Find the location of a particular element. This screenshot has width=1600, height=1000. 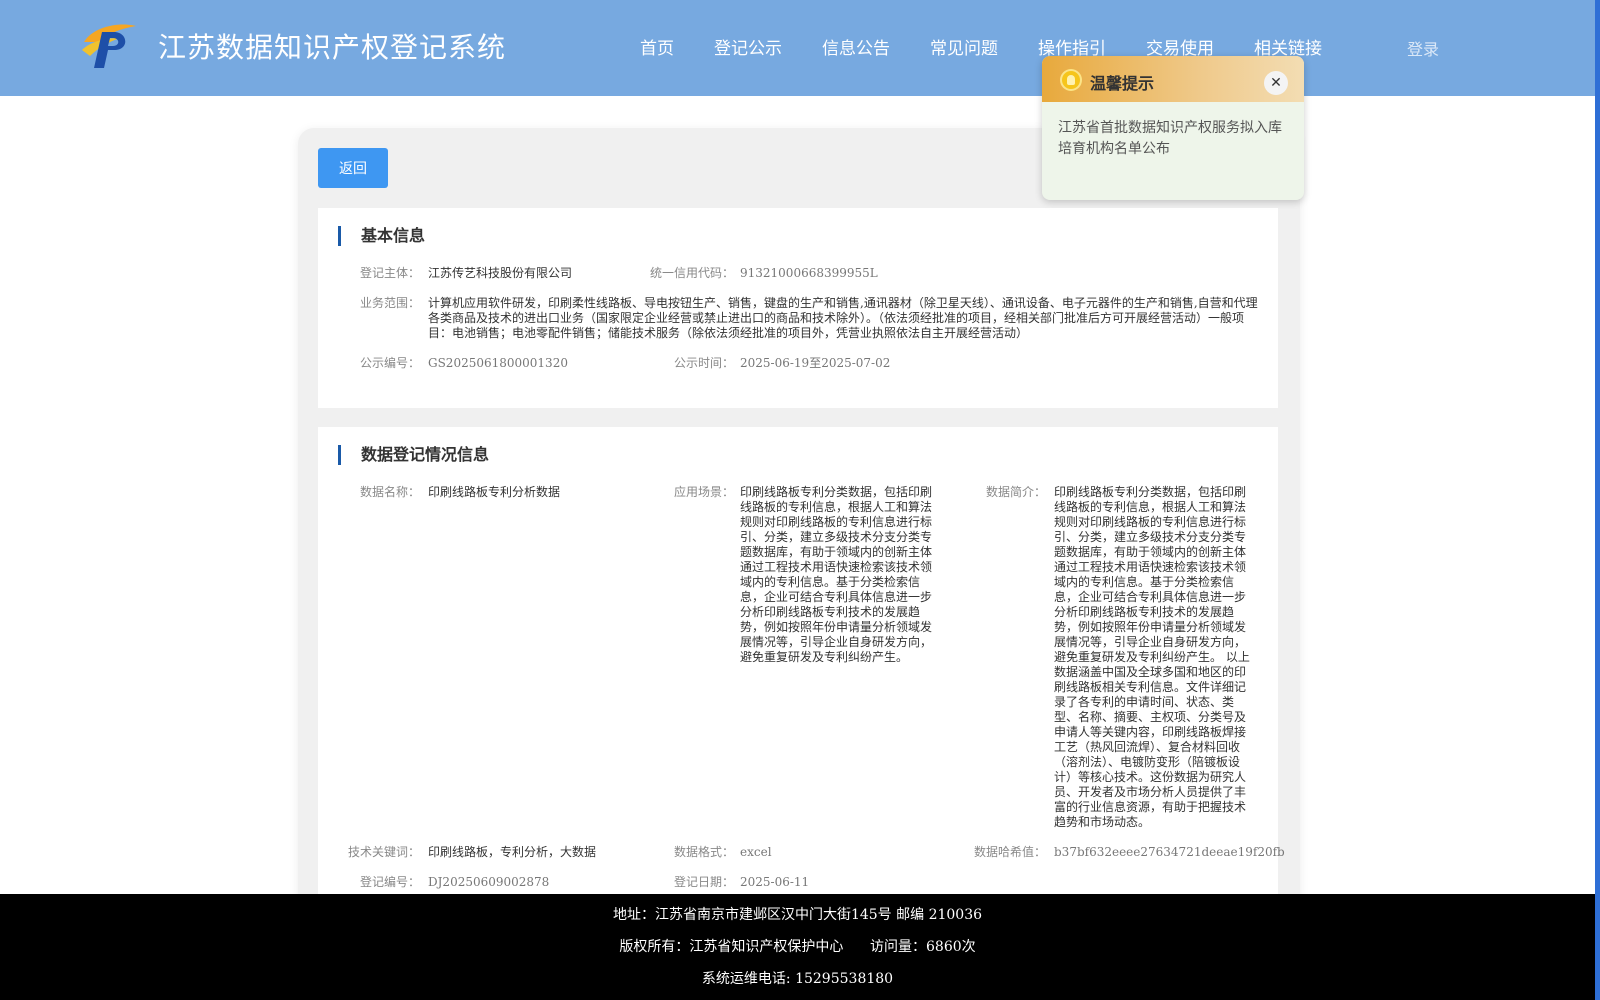

site-logo-icon is located at coordinates (110, 46).